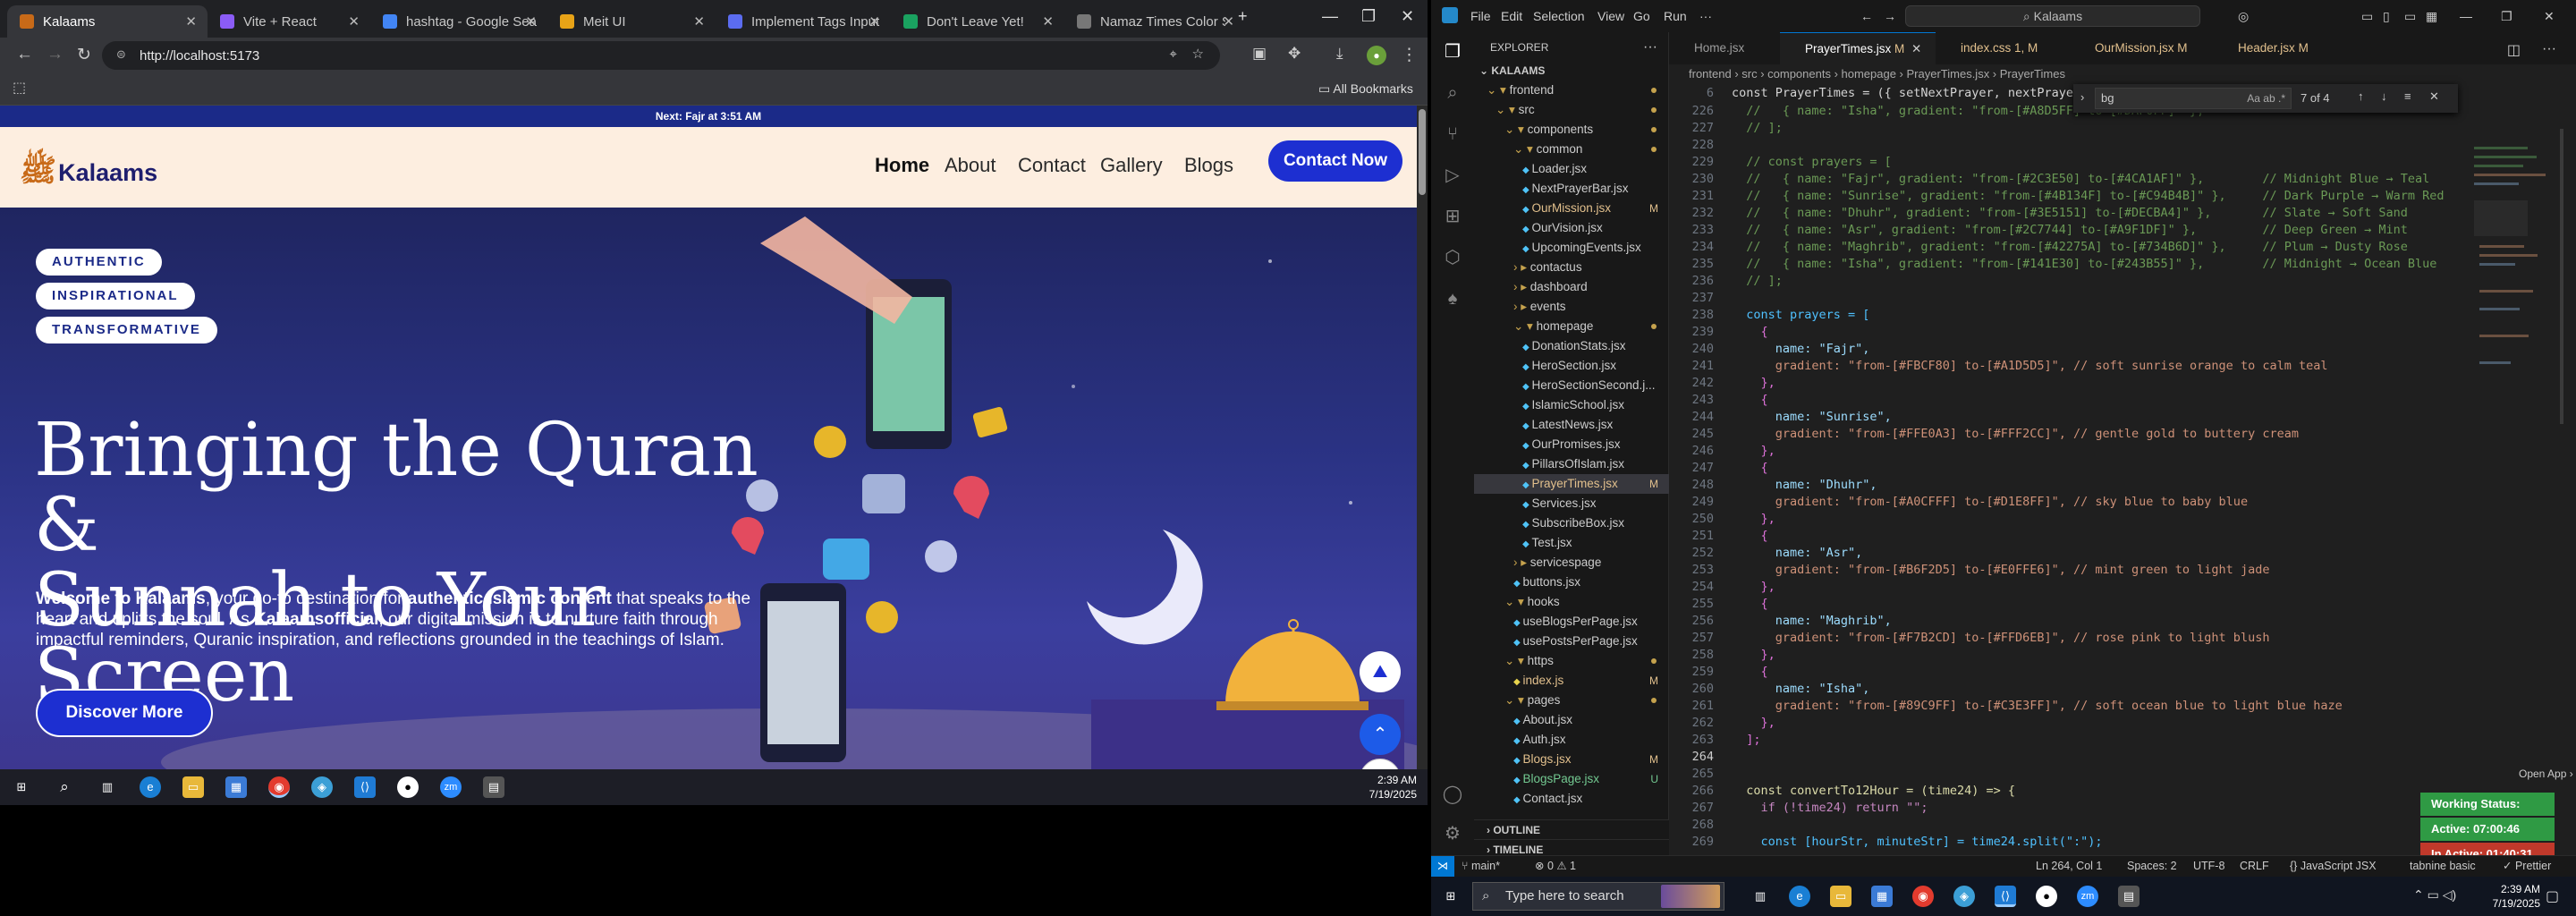  I want to click on code-line: name: "Dhuhr",, so click(1804, 485).